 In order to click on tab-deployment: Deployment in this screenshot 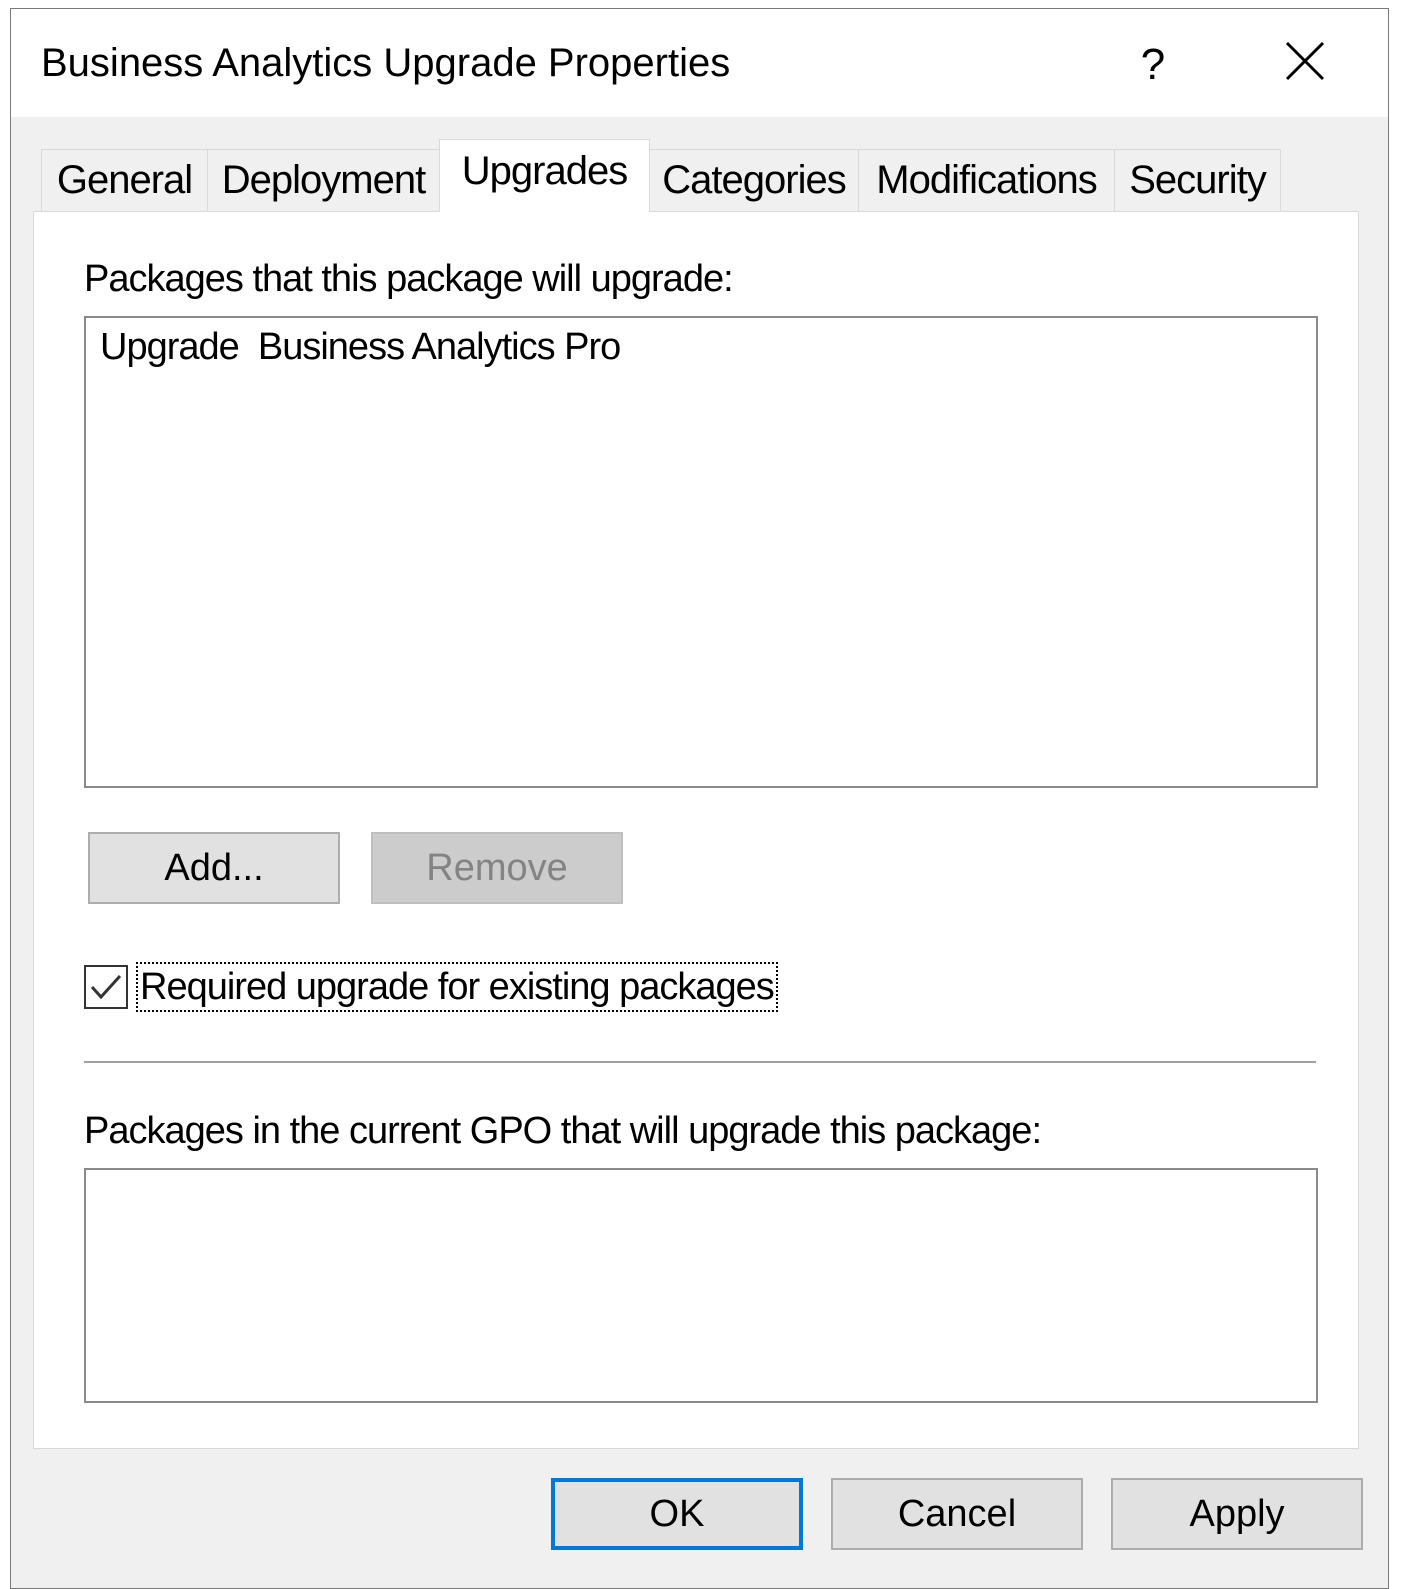, I will do `click(323, 180)`.